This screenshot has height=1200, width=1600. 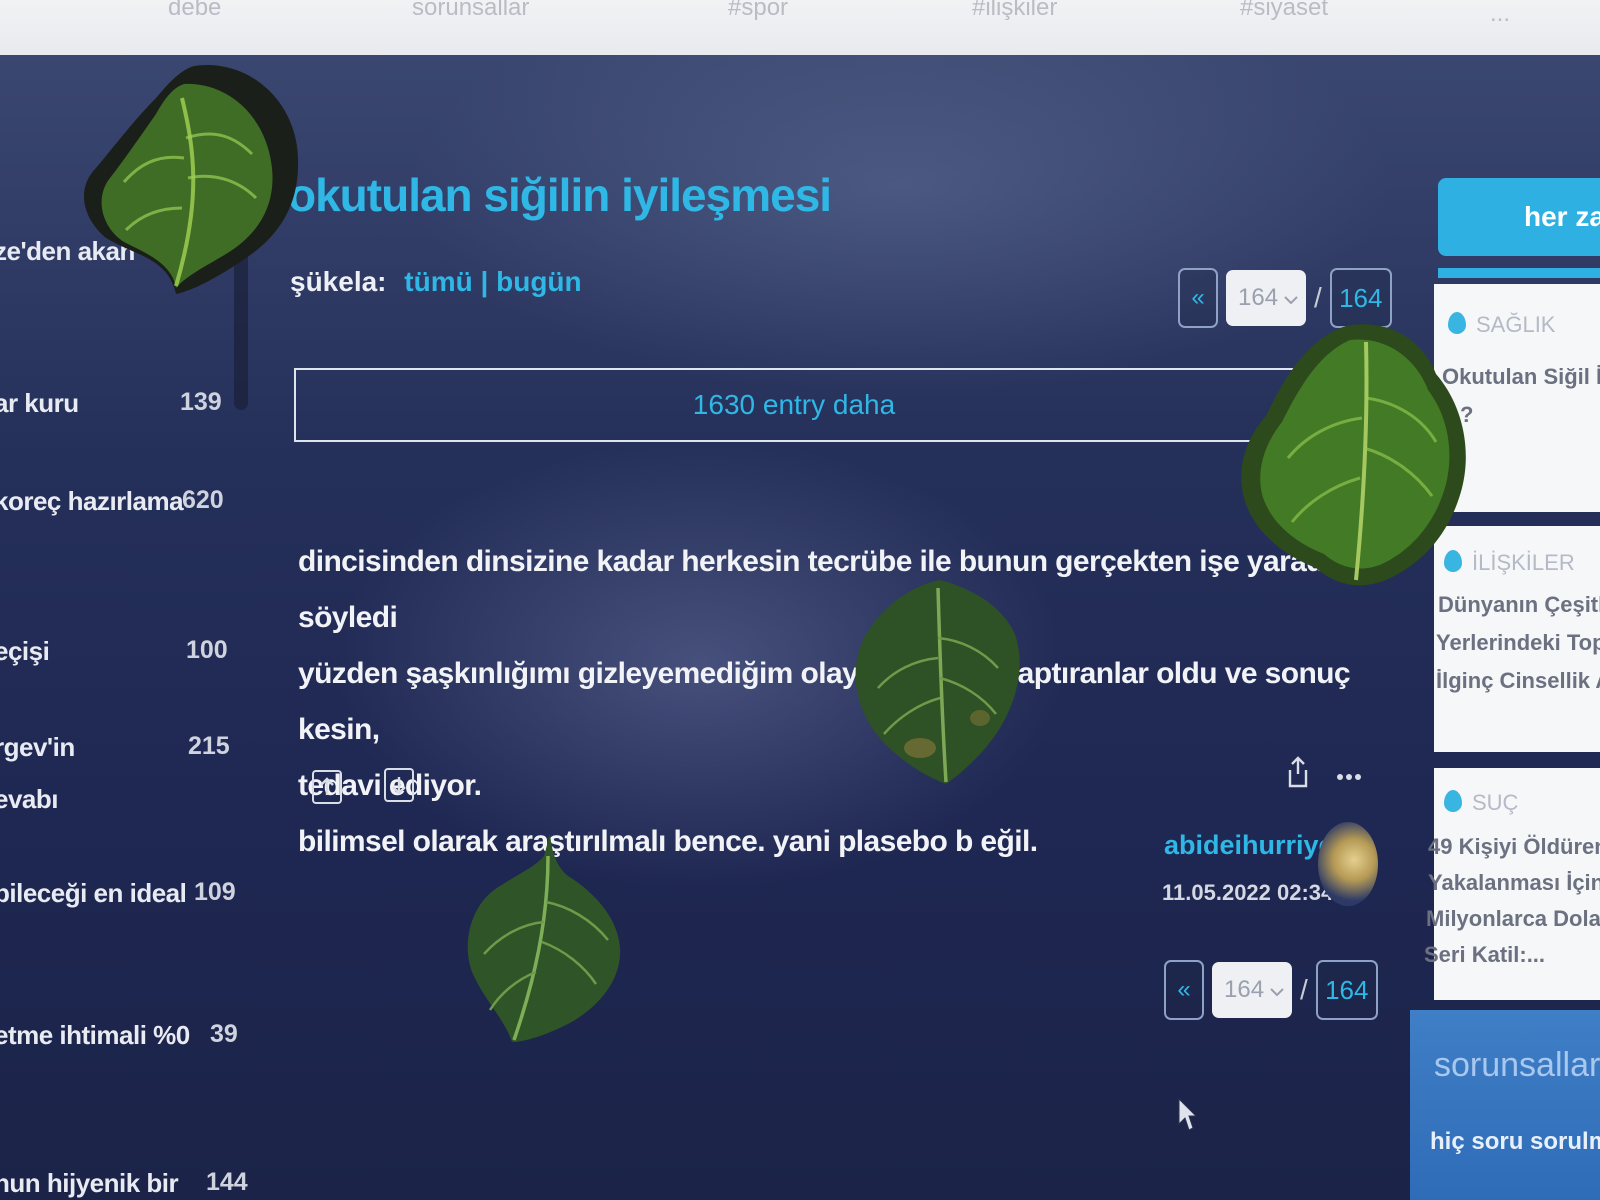 I want to click on left-topic-item-cont: evabı, so click(x=29, y=799).